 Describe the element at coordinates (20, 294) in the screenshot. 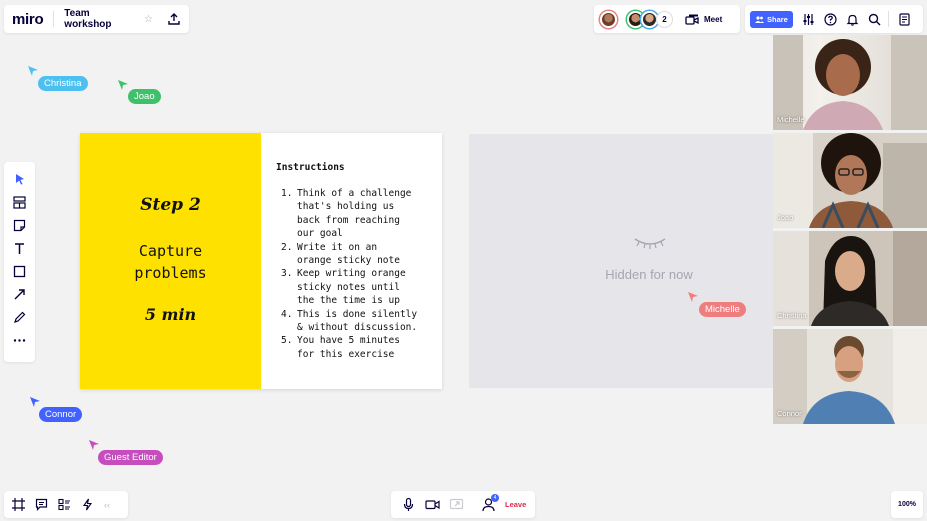

I see `connector-arrow-icon` at that location.